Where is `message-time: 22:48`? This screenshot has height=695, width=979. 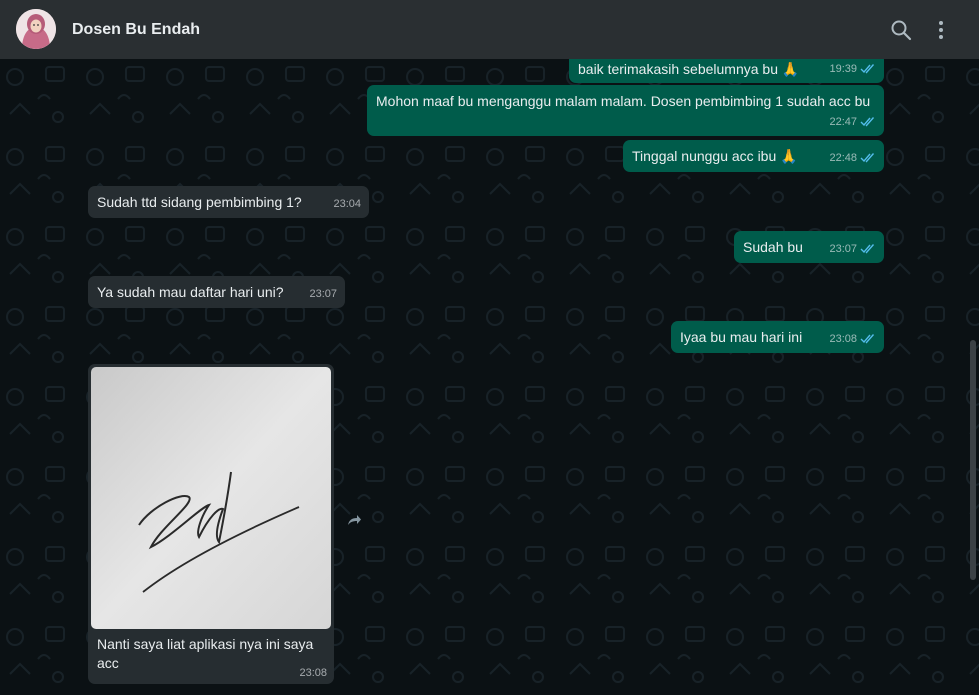
message-time: 22:48 is located at coordinates (852, 158).